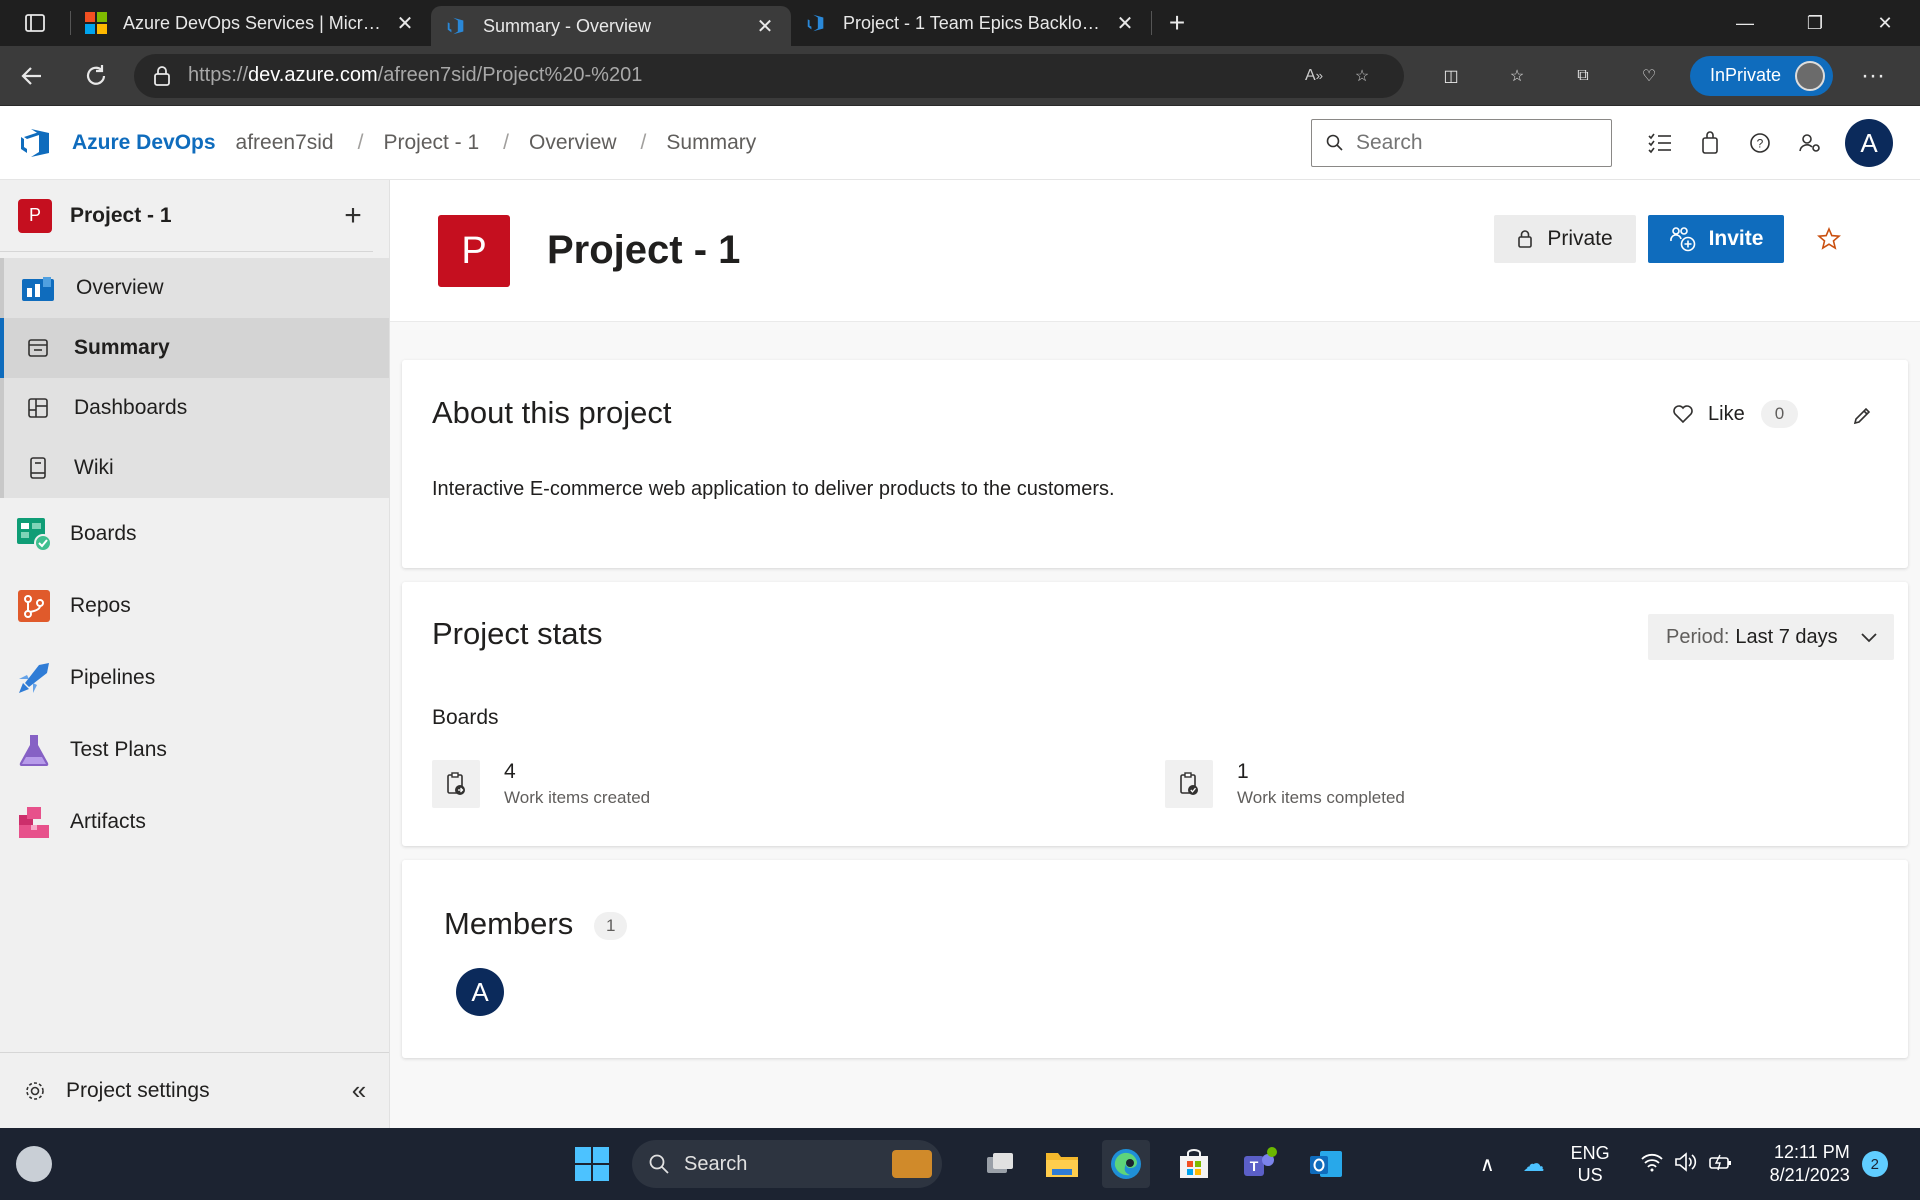  Describe the element at coordinates (1809, 1175) in the screenshot. I see `clock-date: 8/21/2023` at that location.